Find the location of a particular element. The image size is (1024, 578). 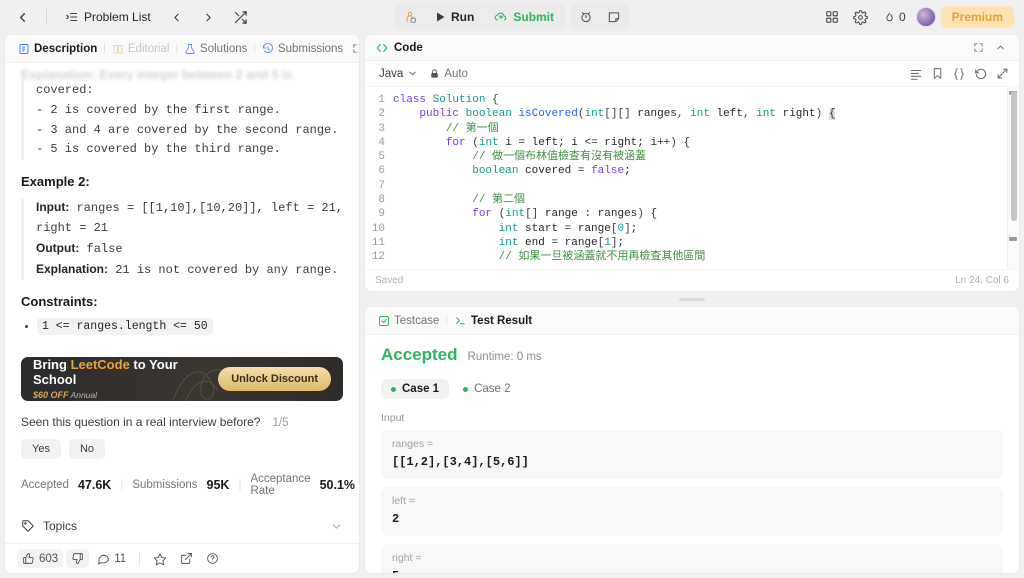

comment-icon is located at coordinates (104, 559).